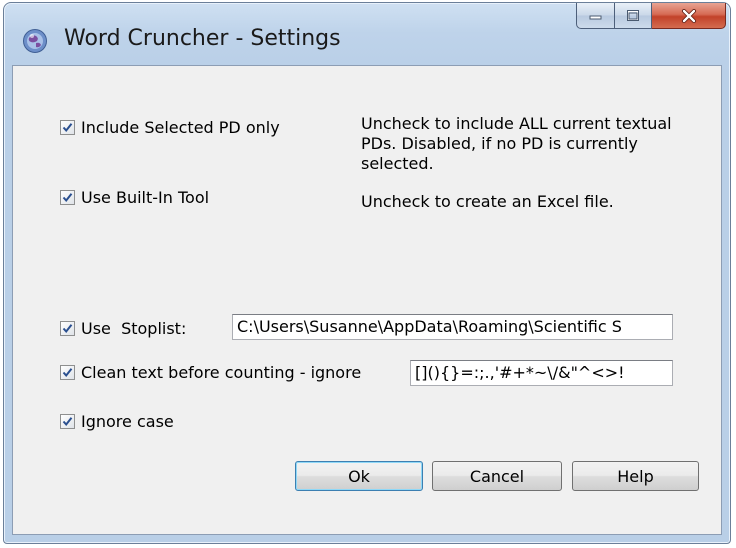  Describe the element at coordinates (541, 373) in the screenshot. I see `ignore-characters-input: [](){}=:;.,'#+*~\/&"^<>!` at that location.